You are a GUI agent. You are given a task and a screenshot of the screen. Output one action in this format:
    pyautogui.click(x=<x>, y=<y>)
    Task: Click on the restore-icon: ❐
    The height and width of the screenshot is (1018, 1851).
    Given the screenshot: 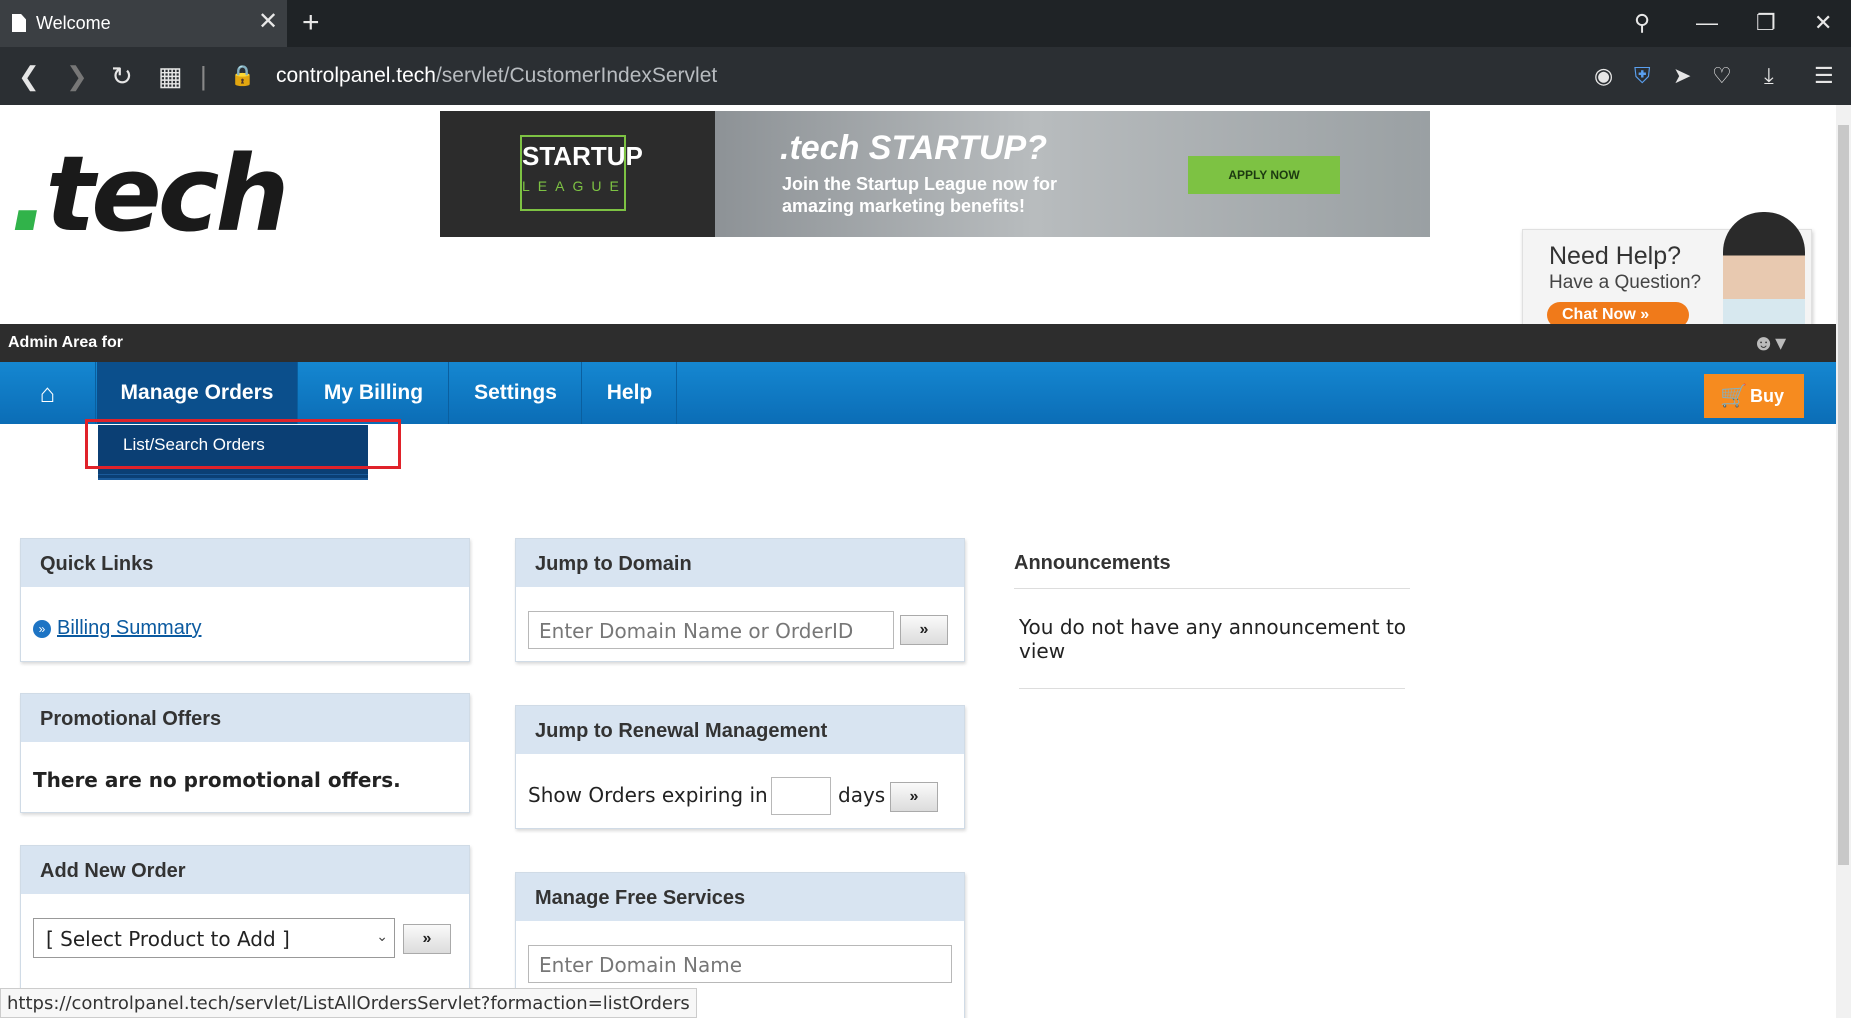 What is the action you would take?
    pyautogui.click(x=1766, y=23)
    